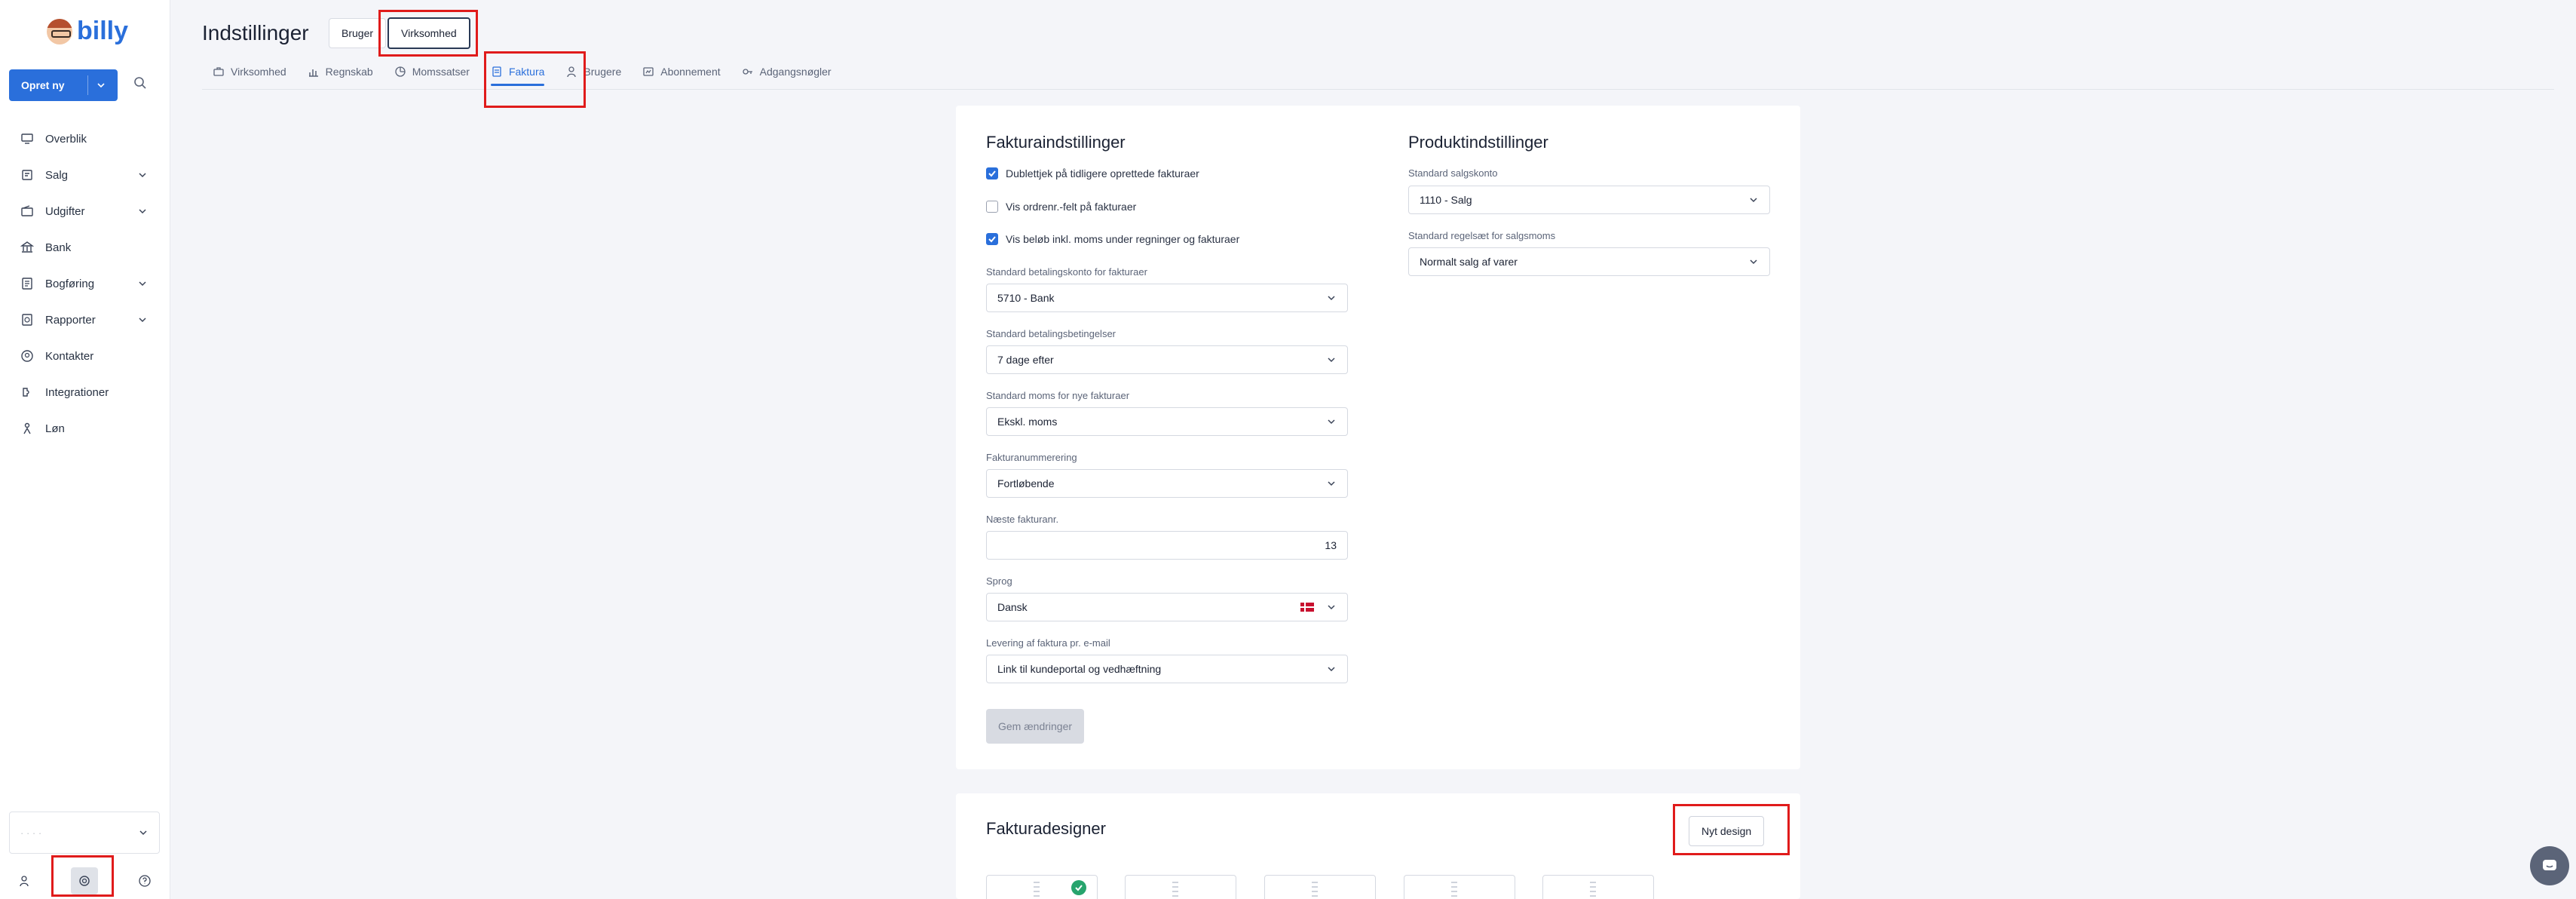 Image resolution: width=2576 pixels, height=899 pixels. I want to click on sidebar-item-salg: Salg, so click(85, 175).